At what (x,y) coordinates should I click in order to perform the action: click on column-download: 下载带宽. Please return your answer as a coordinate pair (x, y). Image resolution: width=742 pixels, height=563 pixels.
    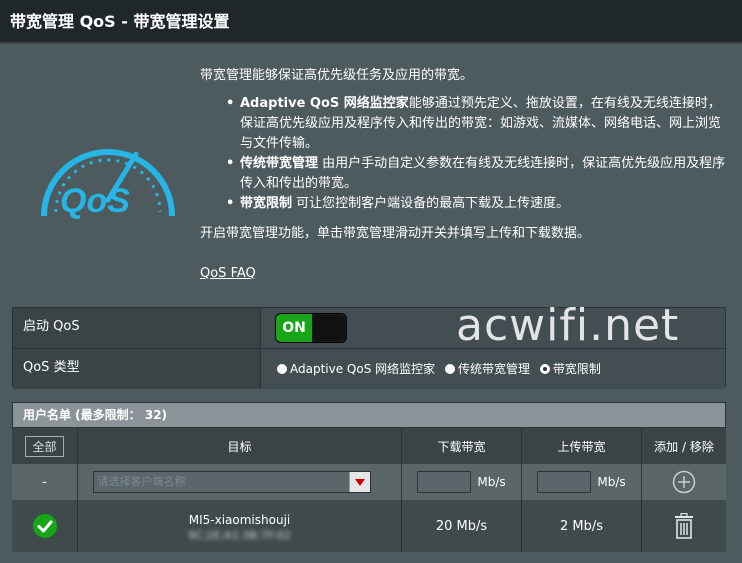
    Looking at the image, I should click on (462, 446).